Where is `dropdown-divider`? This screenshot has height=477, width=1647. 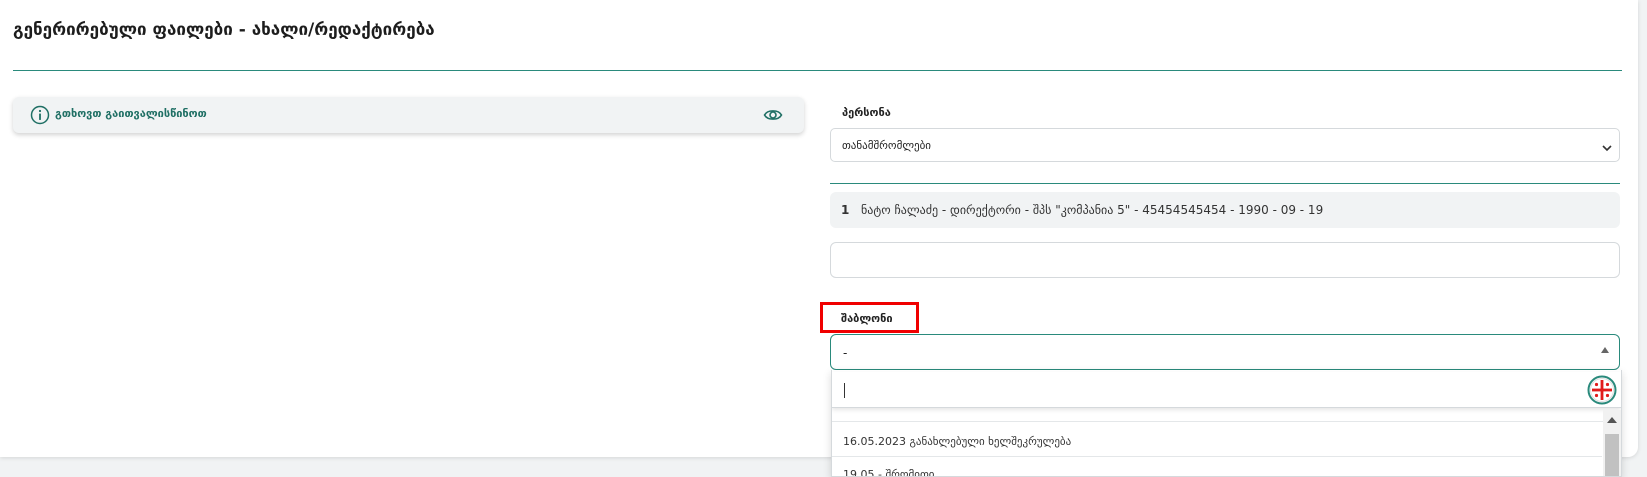
dropdown-divider is located at coordinates (1226, 421).